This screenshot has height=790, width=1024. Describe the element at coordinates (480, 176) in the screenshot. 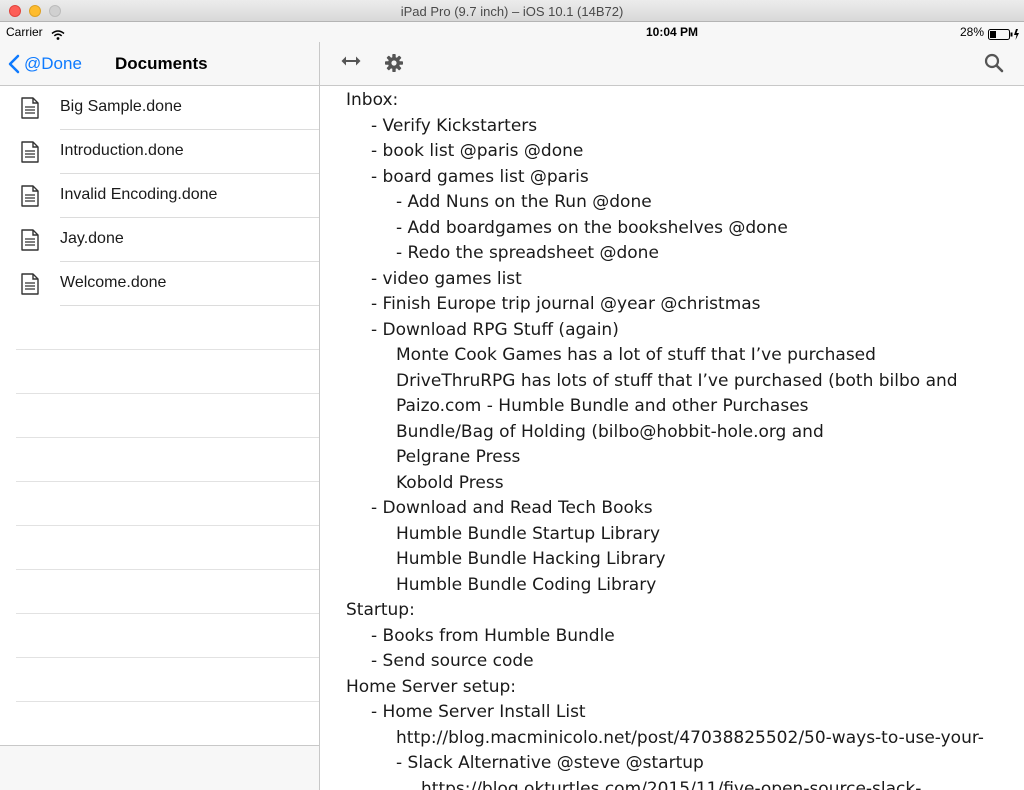

I see `editor-line: - board games list @paris` at that location.